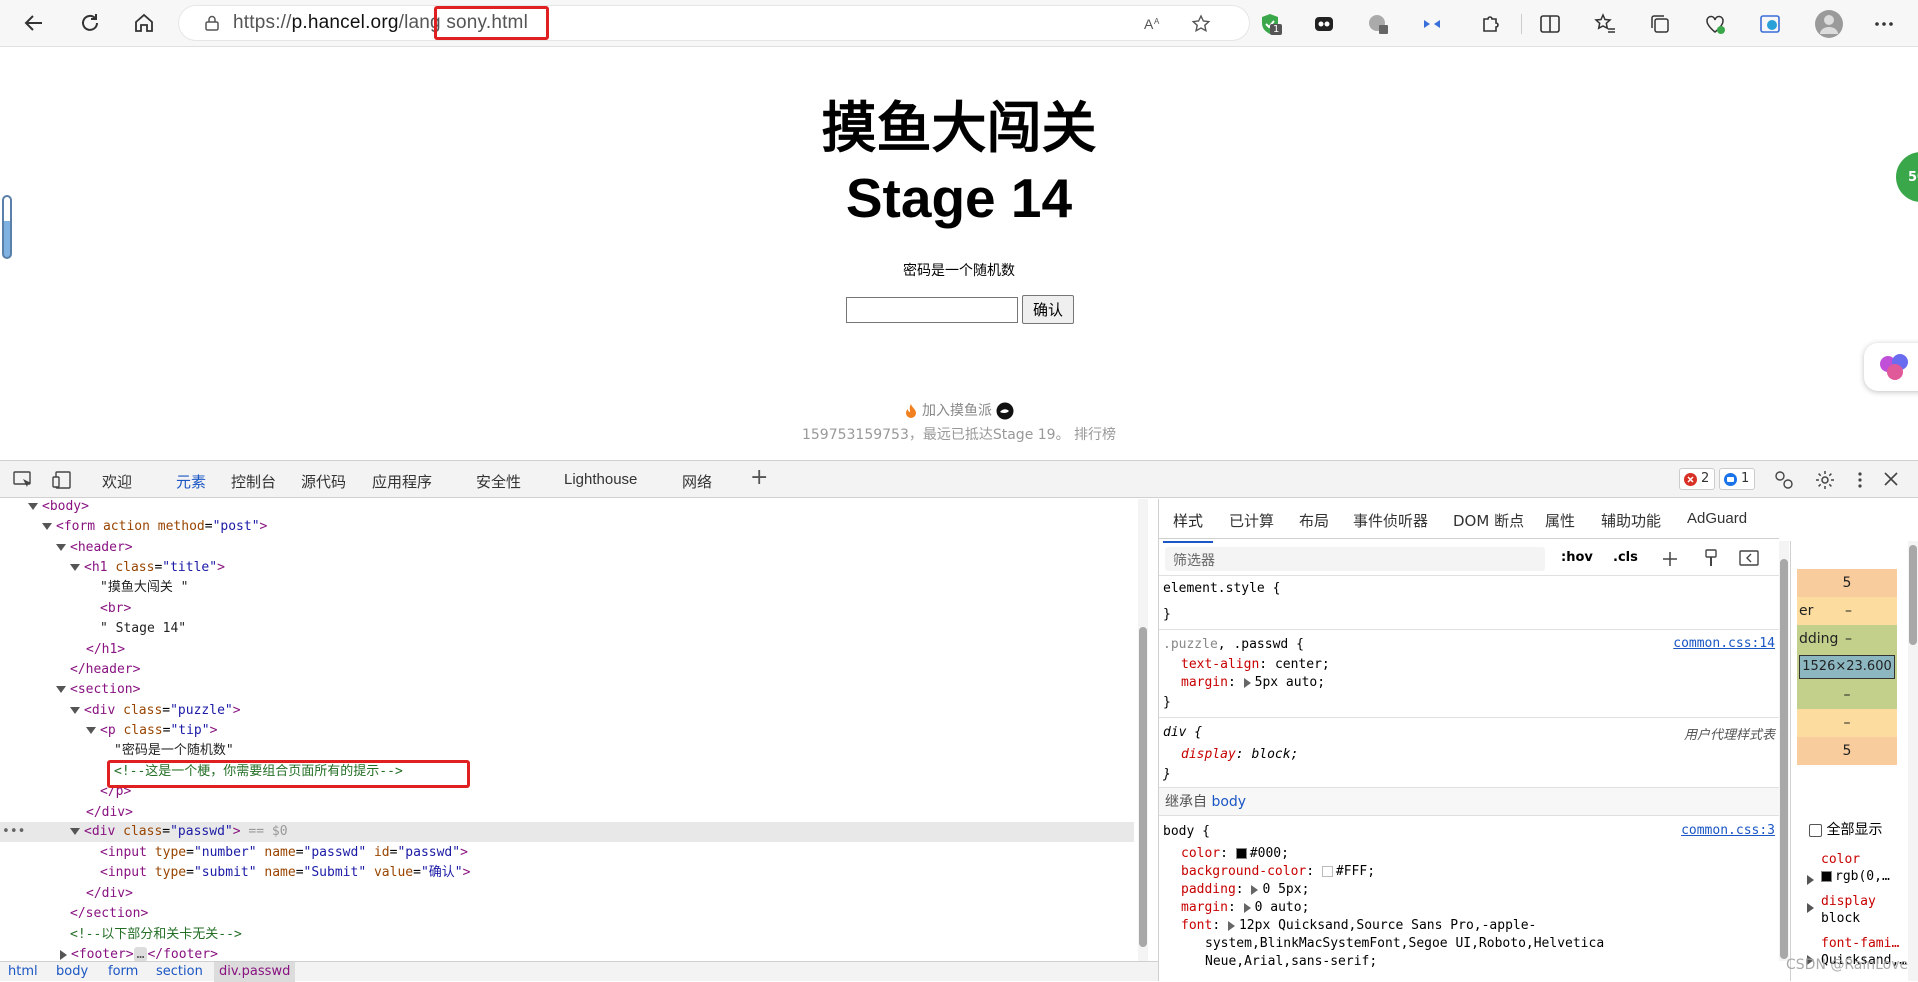 This screenshot has width=1918, height=982. I want to click on computed-scrollbar, so click(1913, 761).